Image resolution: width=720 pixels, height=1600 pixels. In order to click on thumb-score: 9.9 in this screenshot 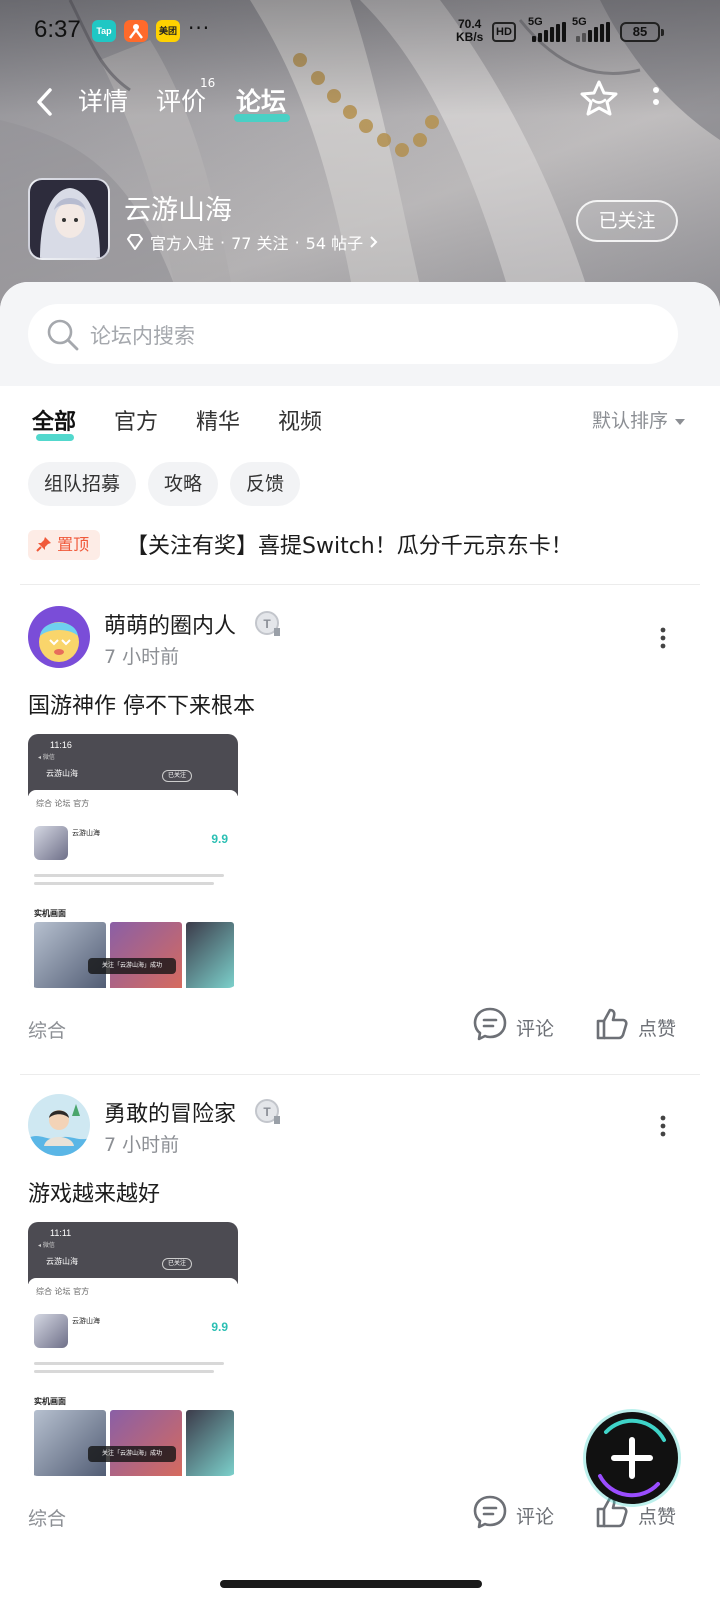, I will do `click(219, 839)`.